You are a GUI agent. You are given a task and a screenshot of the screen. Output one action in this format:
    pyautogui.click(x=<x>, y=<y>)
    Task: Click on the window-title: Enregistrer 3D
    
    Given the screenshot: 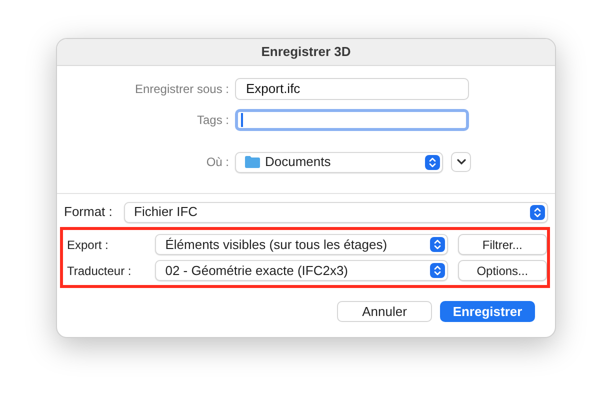 What is the action you would take?
    pyautogui.click(x=306, y=52)
    